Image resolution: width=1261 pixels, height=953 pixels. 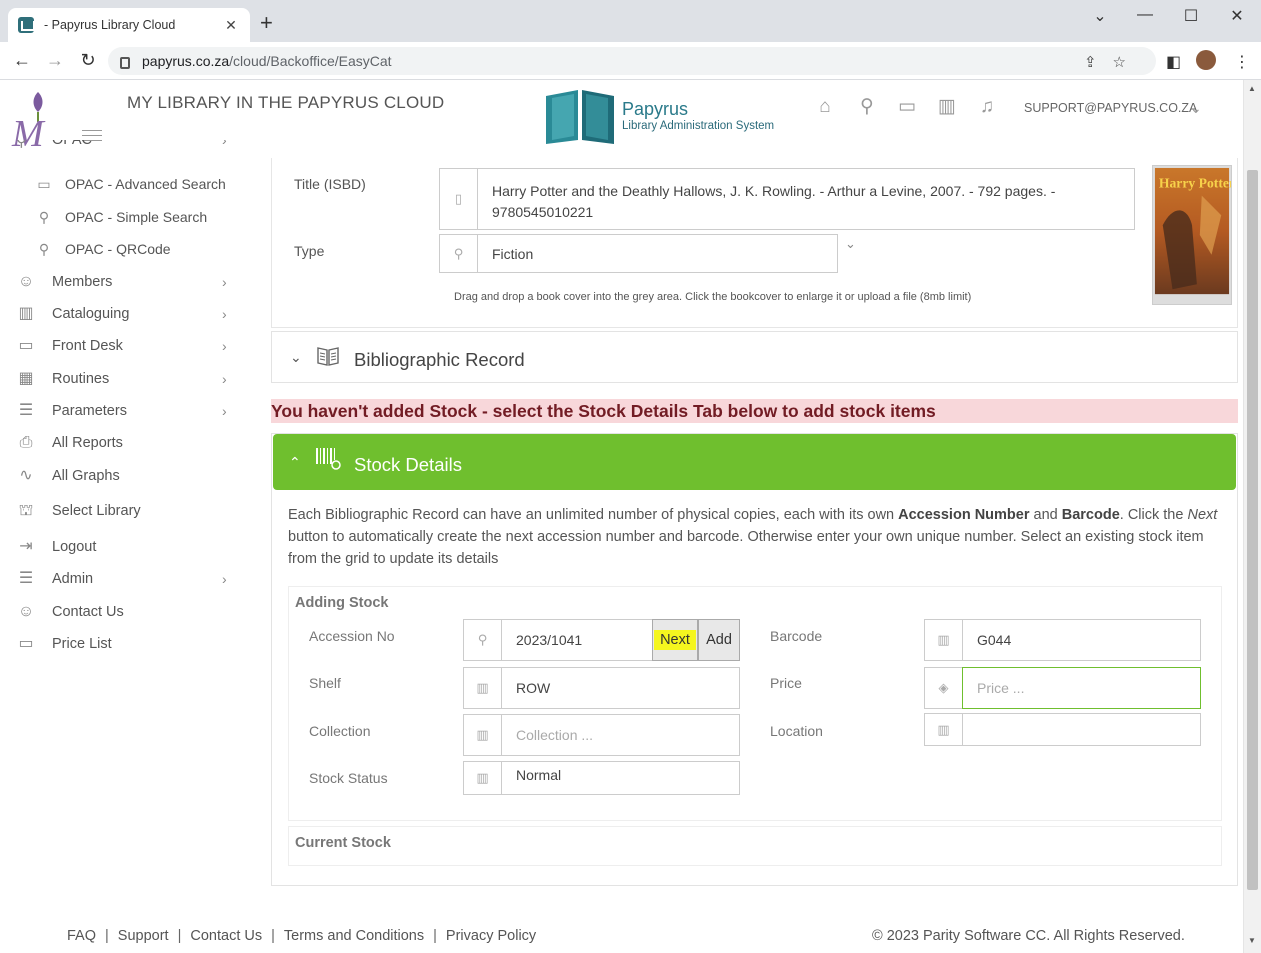 What do you see at coordinates (964, 515) in the screenshot?
I see `desc-bold-accession: Accession Number` at bounding box center [964, 515].